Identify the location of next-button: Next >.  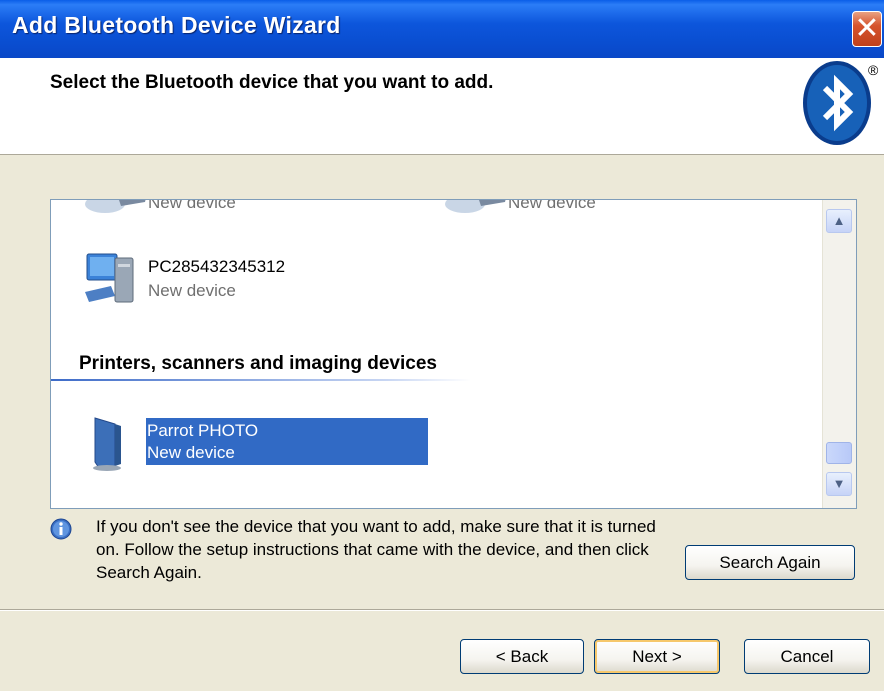
(657, 656).